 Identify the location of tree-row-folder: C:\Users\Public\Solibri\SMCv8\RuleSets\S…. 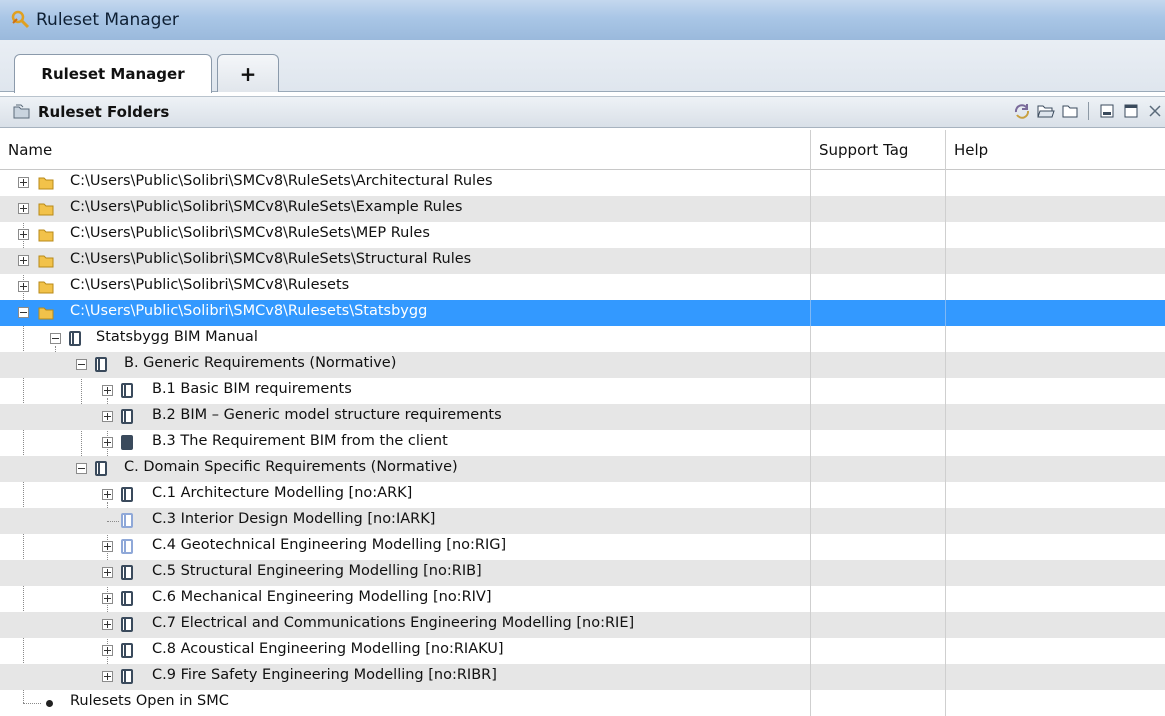
(582, 261).